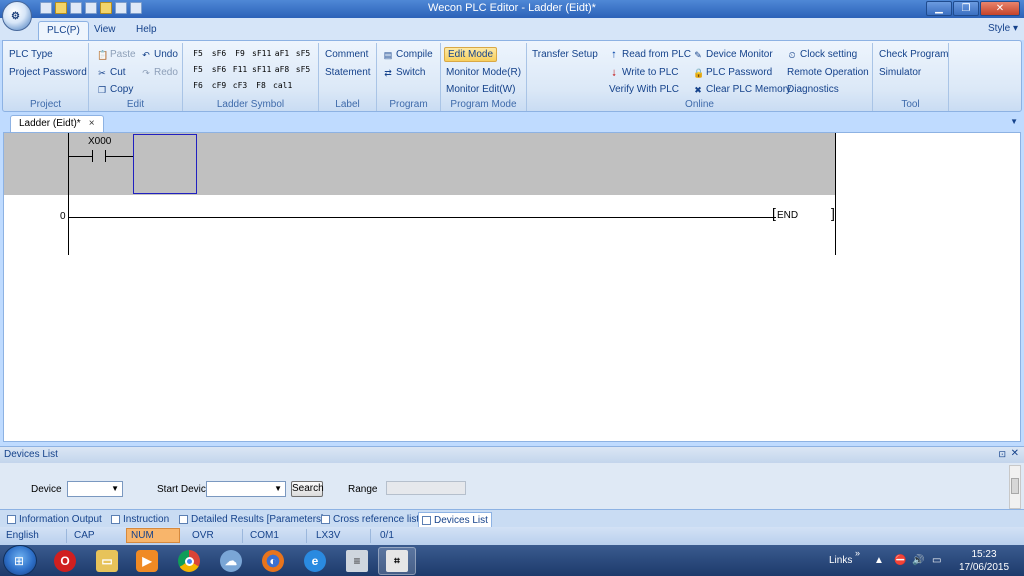  What do you see at coordinates (471, 54) in the screenshot?
I see `edit-mode-button: Edit Mode` at bounding box center [471, 54].